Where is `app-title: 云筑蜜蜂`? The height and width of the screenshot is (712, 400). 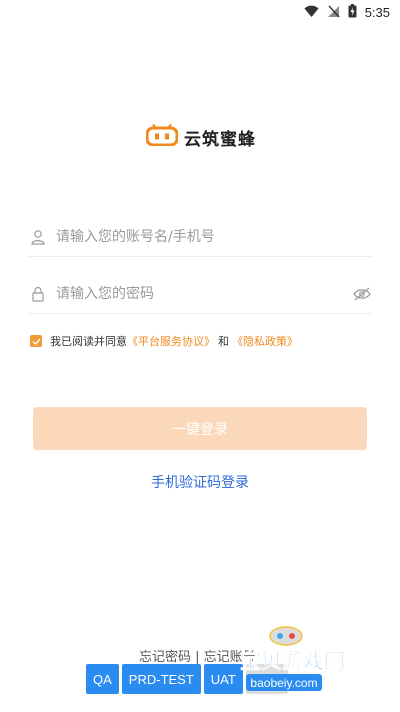
app-title: 云筑蜜蜂 is located at coordinates (220, 139).